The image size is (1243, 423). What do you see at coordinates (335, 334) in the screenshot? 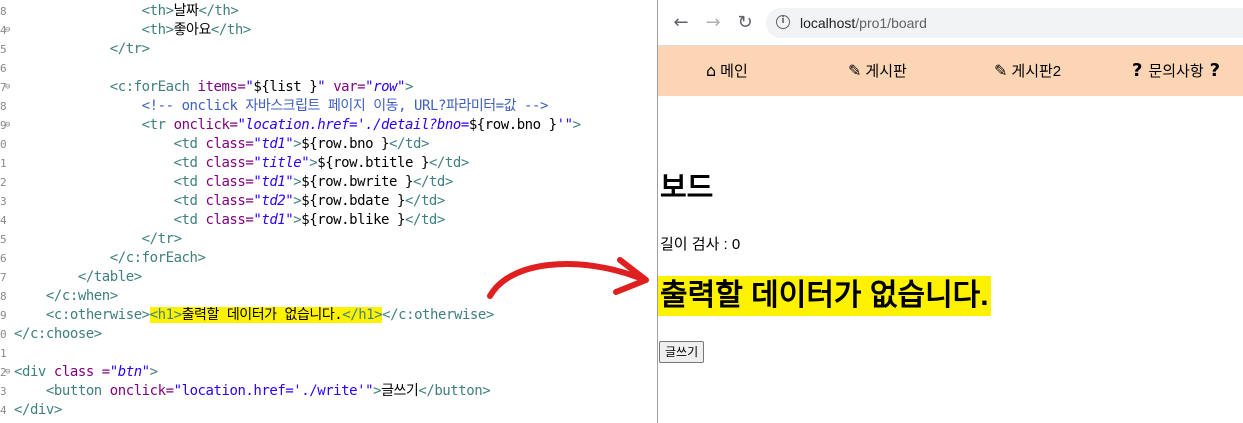
I see `code-line: </c:choose>` at bounding box center [335, 334].